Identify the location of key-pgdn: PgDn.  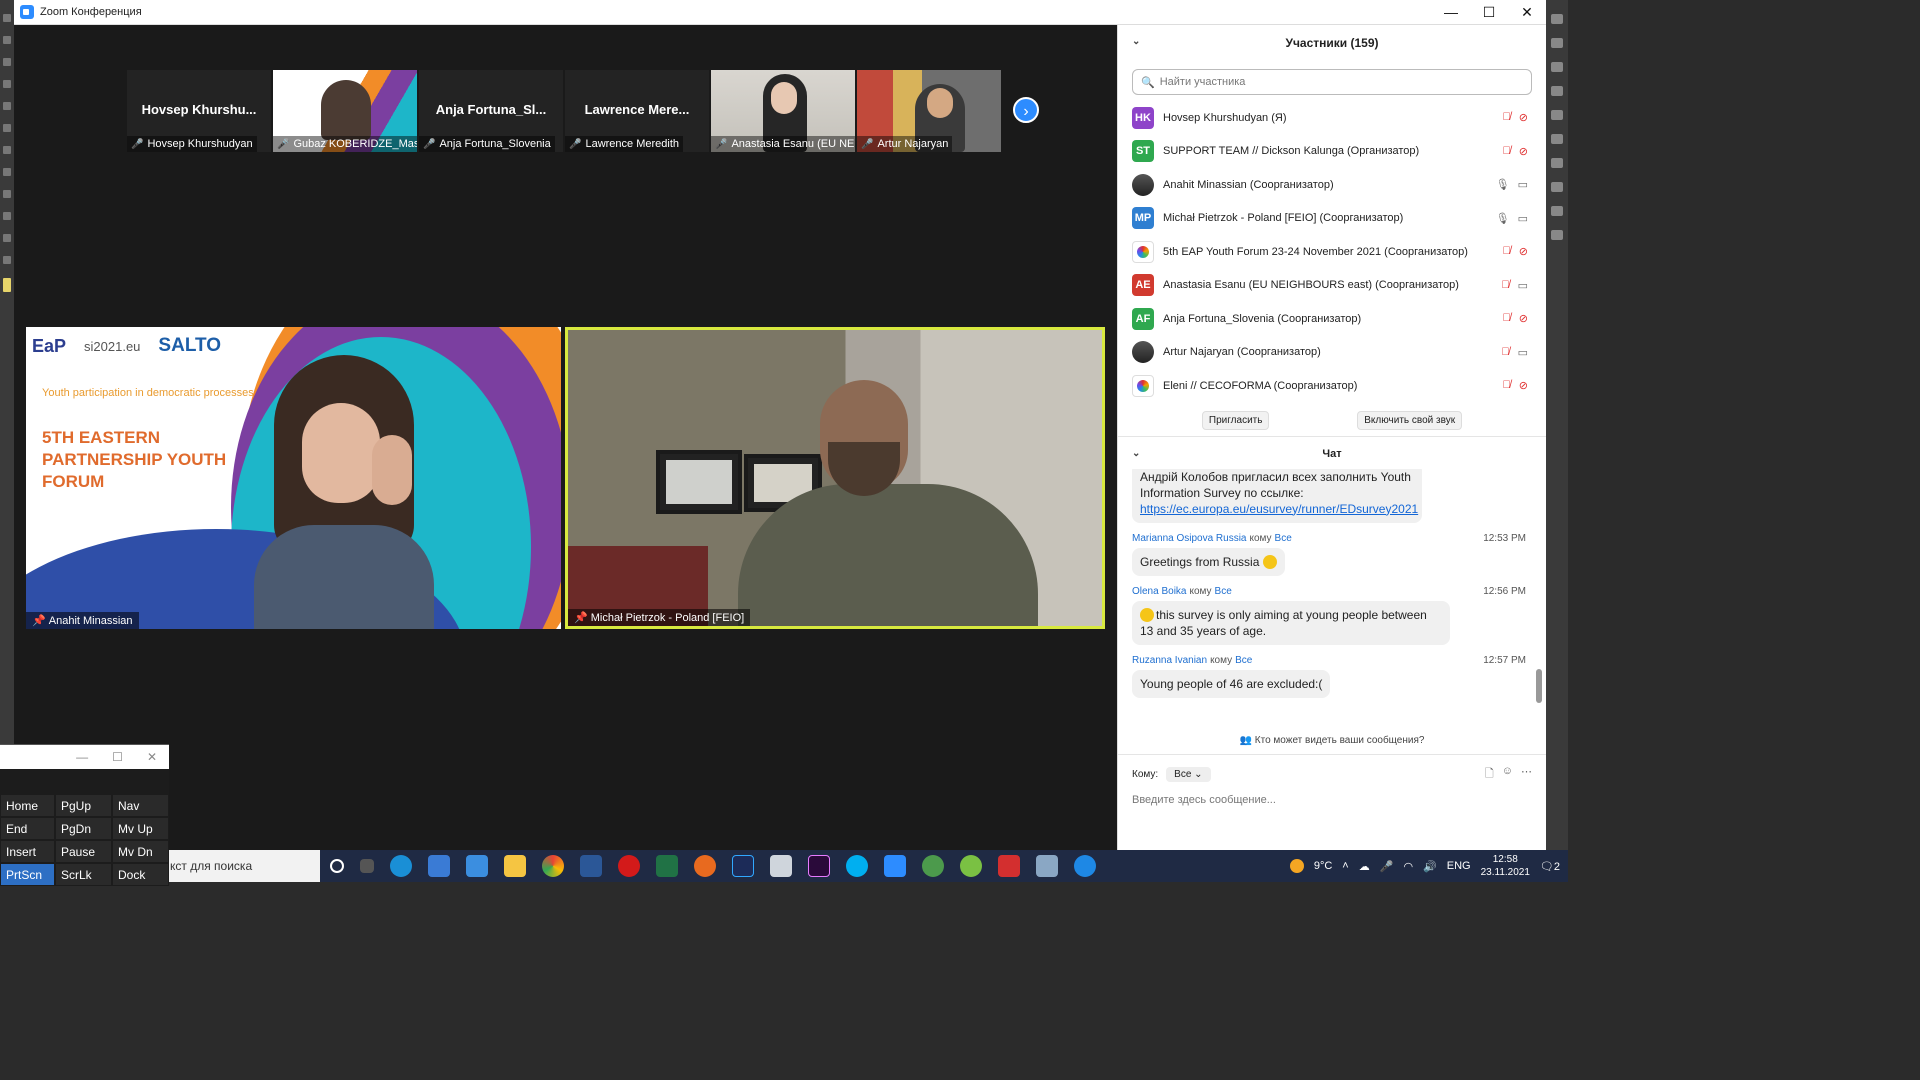
(83, 828).